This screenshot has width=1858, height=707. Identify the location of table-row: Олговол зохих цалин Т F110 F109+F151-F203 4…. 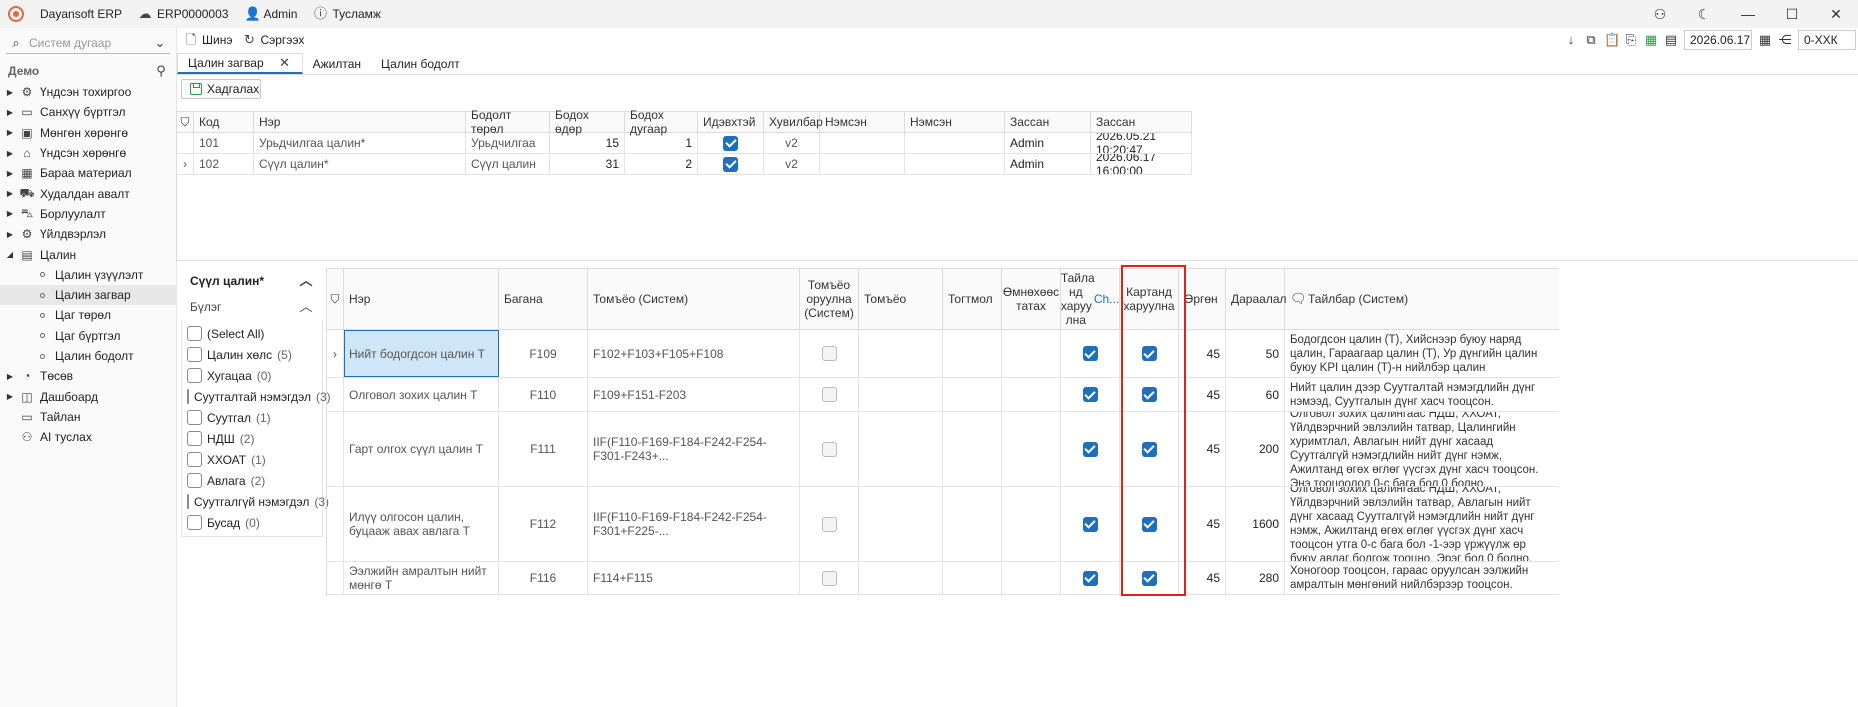
(943, 395).